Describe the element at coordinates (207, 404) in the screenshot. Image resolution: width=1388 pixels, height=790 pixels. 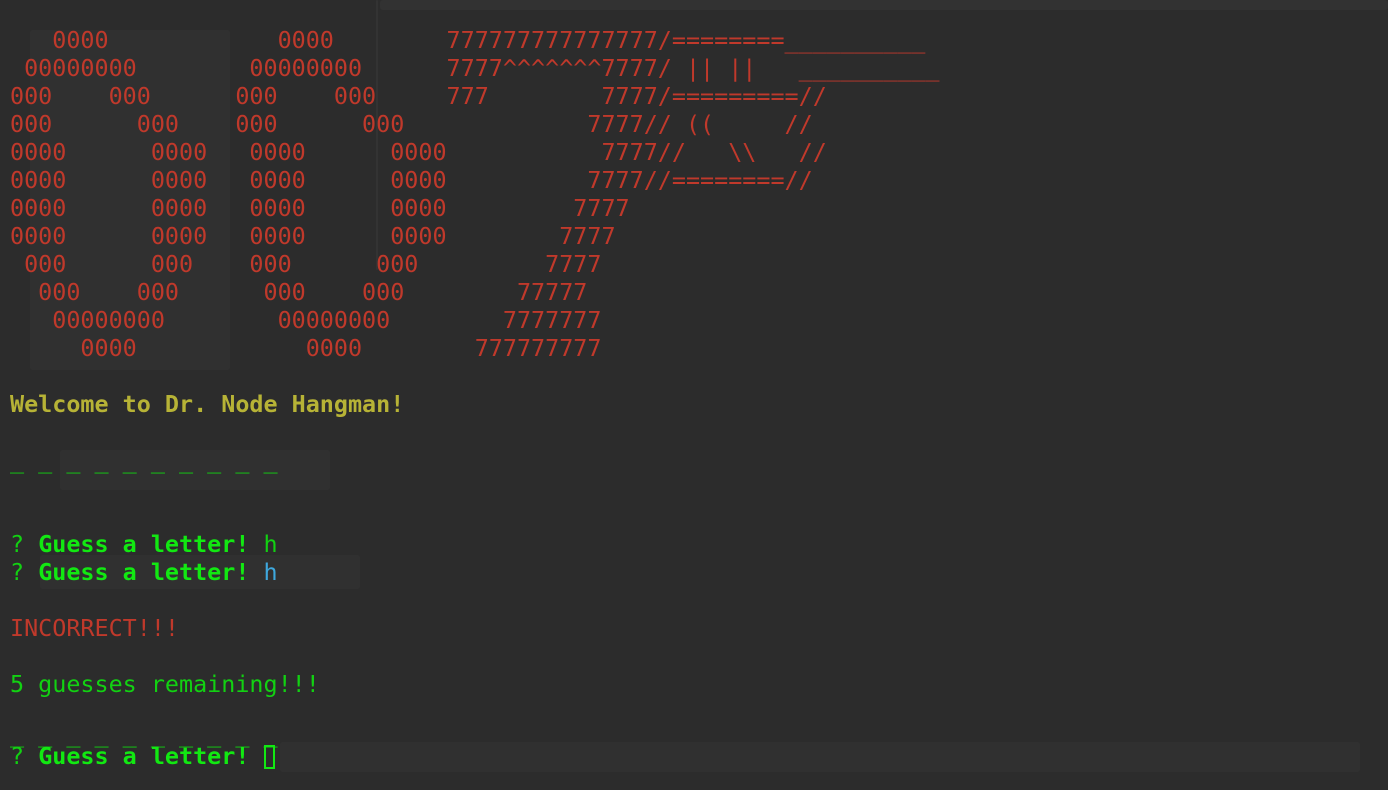
I see `welcome-message: Welcome to Dr. Node Hangman!` at that location.